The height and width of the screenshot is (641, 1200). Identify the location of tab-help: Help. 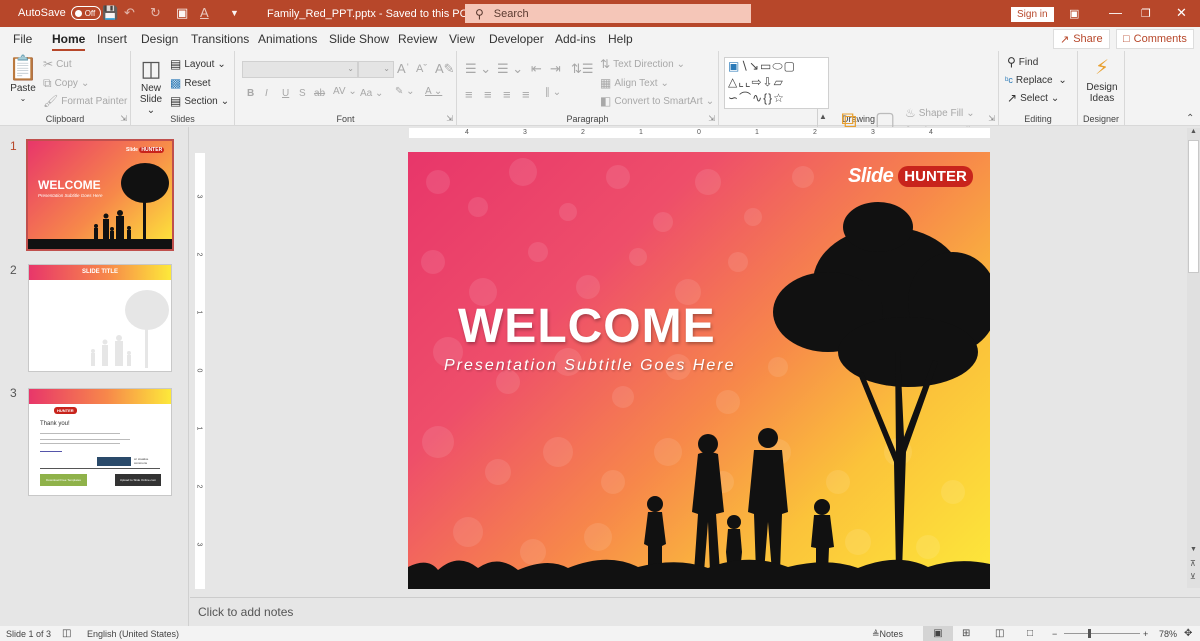
(620, 39).